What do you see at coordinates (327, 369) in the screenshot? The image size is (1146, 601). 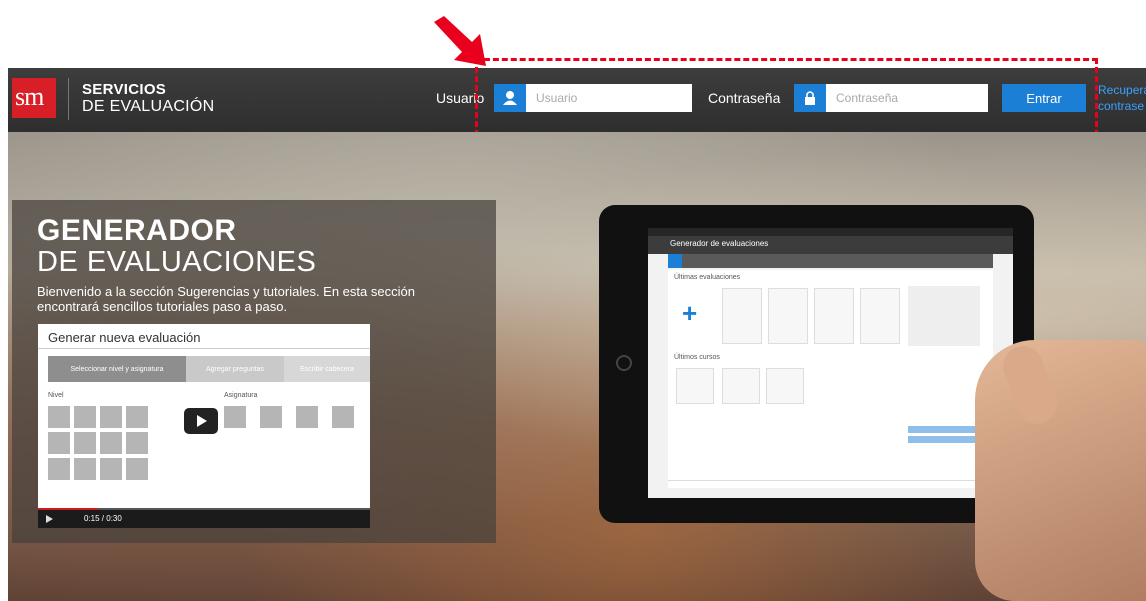 I see `video-step-3: Escribir cabecera` at bounding box center [327, 369].